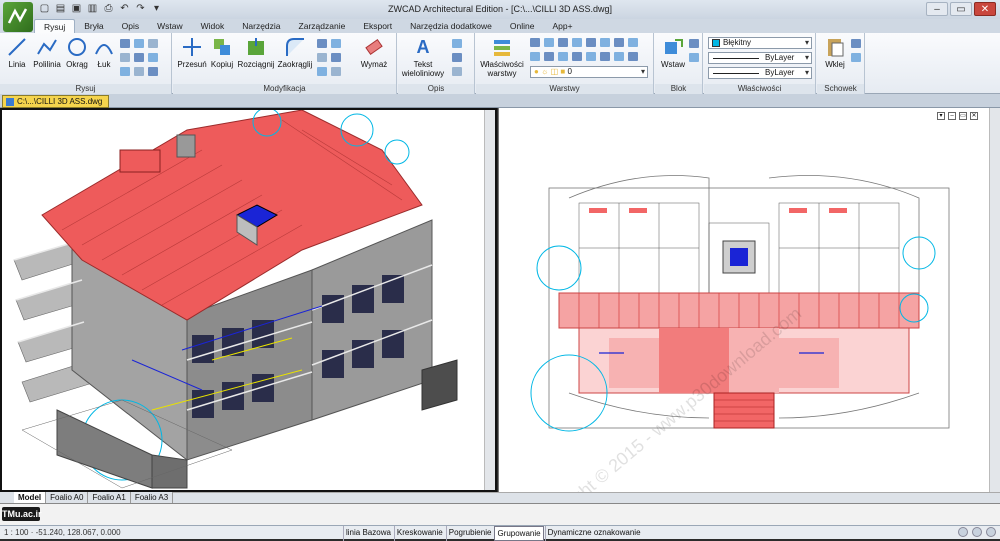  I want to click on maximize-button: ▭, so click(961, 9).